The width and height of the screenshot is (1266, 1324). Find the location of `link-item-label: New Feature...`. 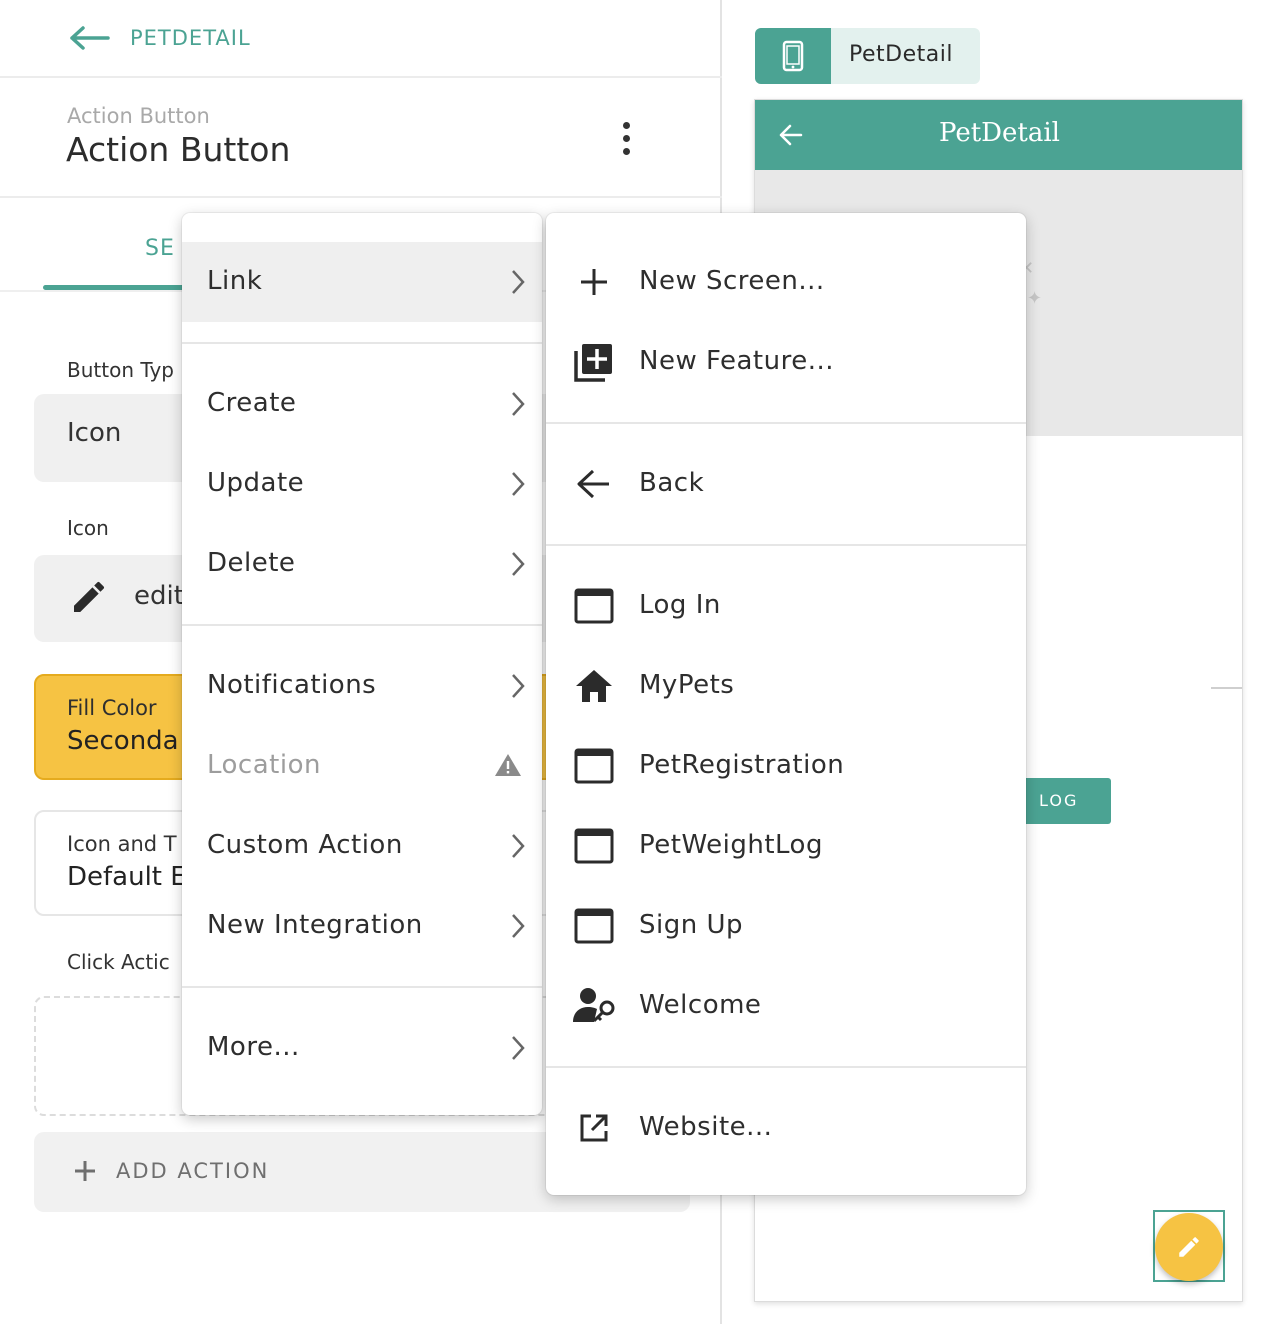

link-item-label: New Feature... is located at coordinates (737, 361).